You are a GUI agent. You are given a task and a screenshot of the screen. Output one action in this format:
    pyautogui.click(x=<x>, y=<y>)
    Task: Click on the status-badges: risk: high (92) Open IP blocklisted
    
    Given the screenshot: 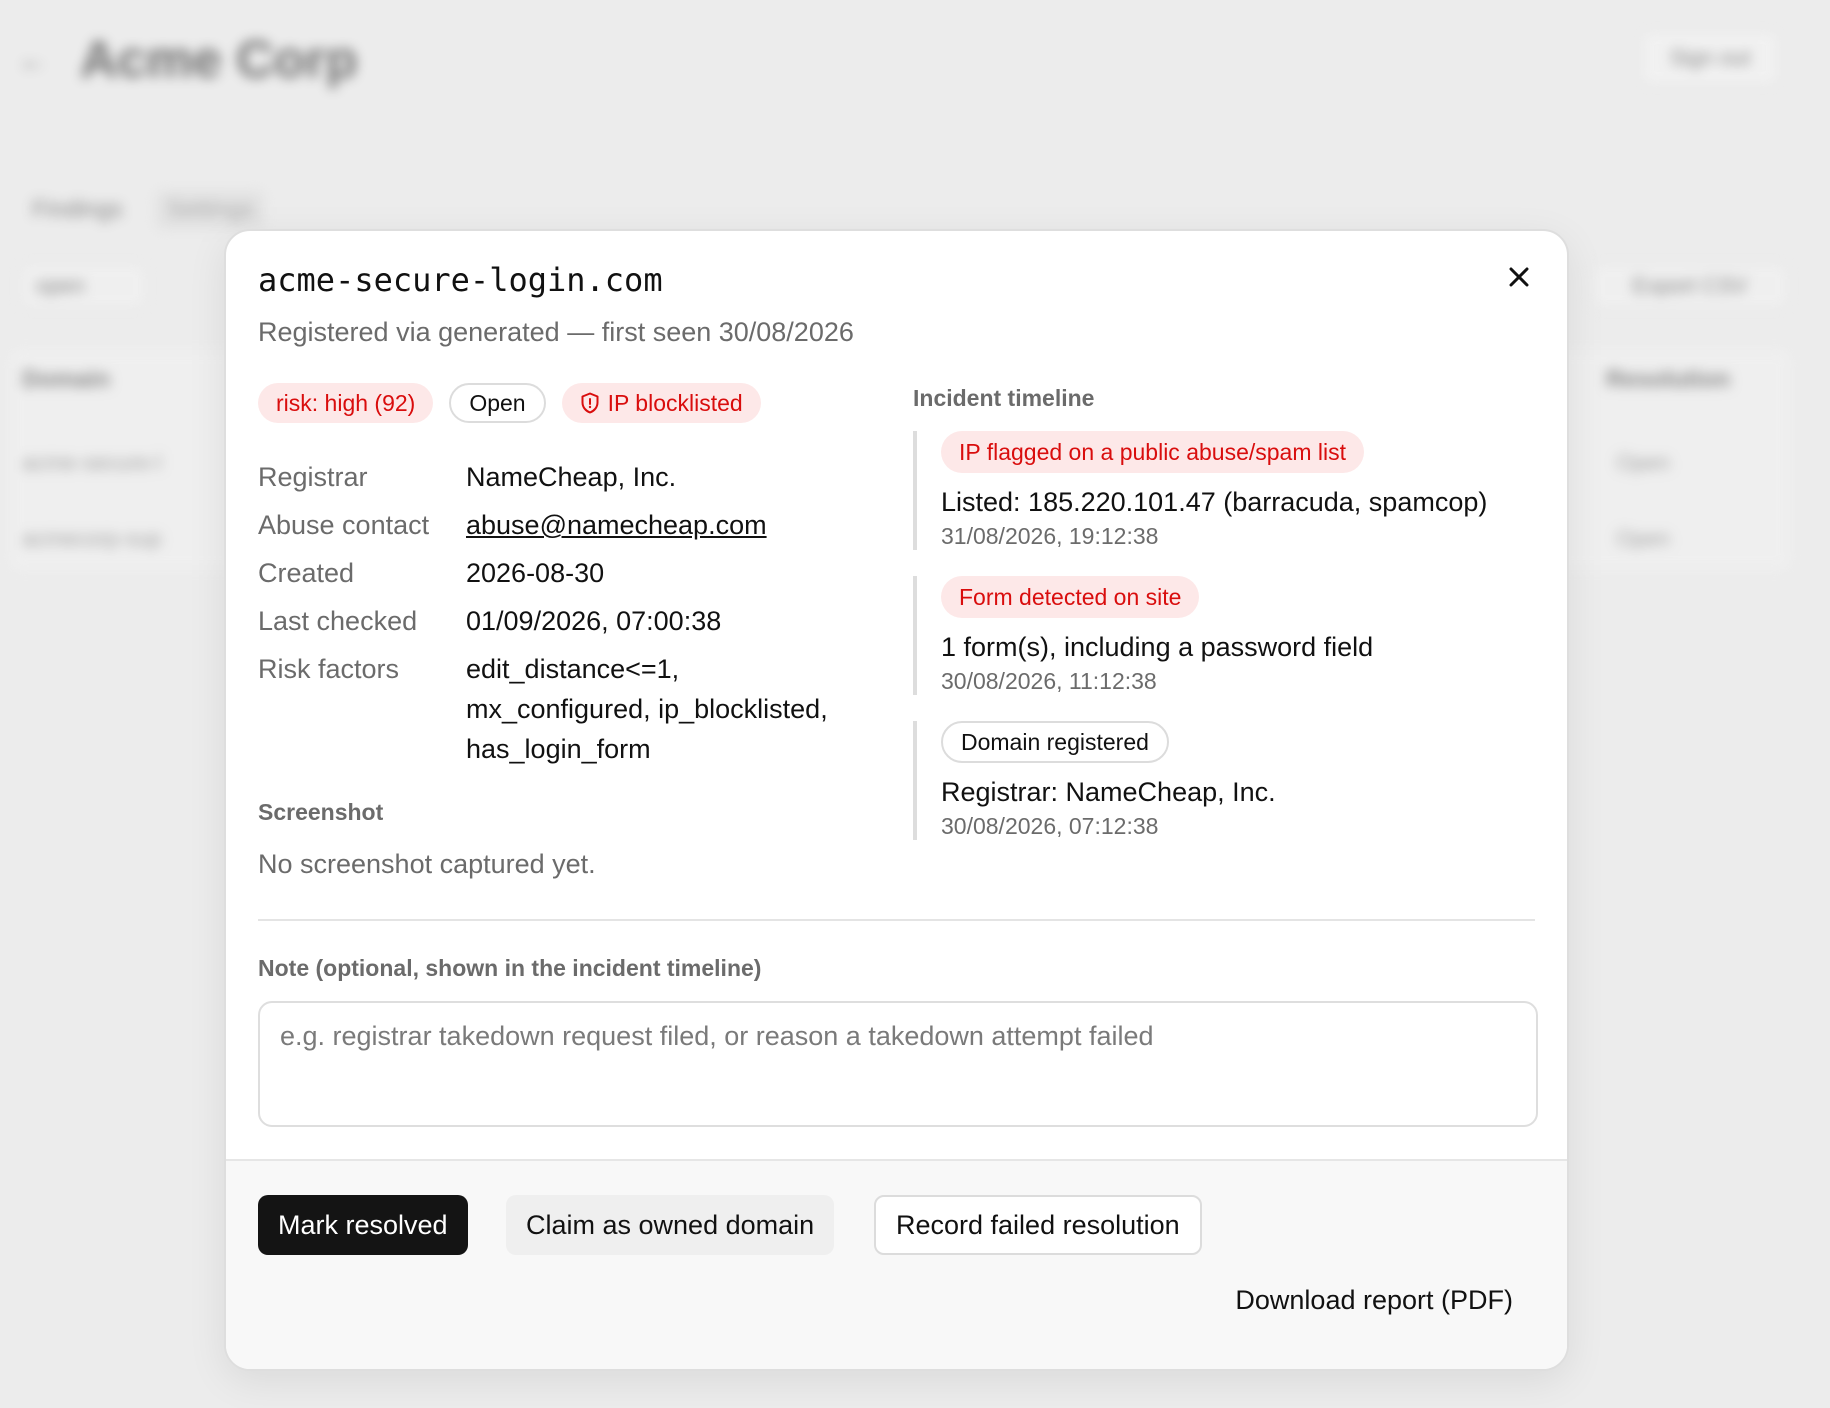 What is the action you would take?
    pyautogui.click(x=509, y=403)
    